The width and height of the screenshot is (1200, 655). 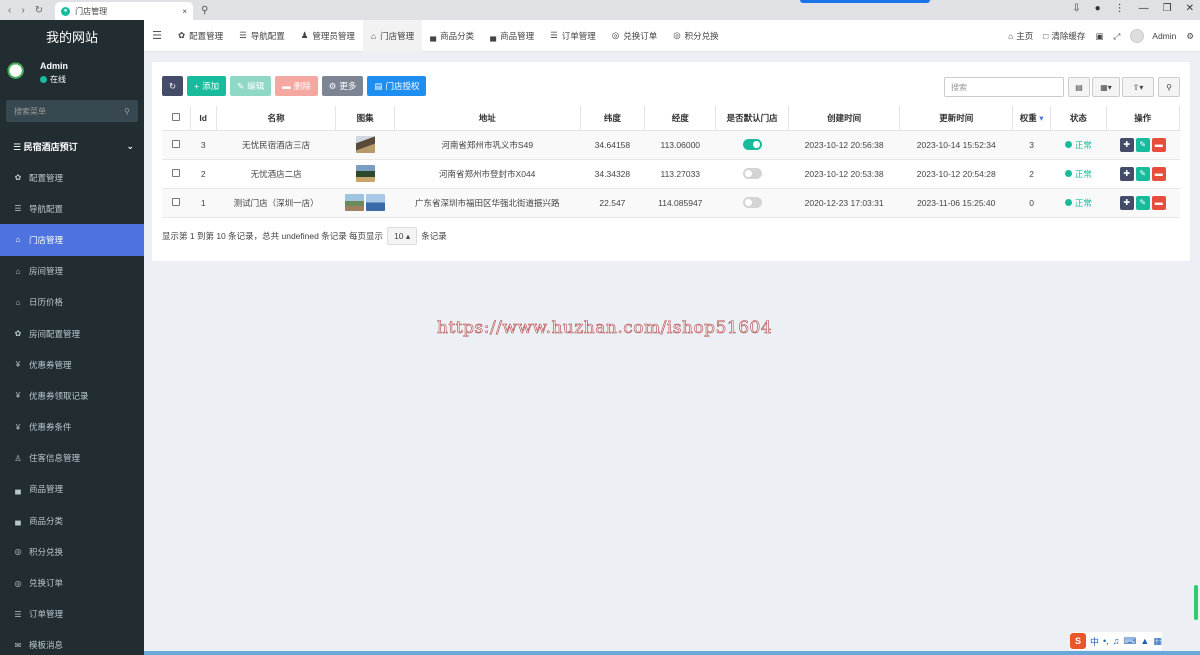 I want to click on card-icon: ▤, so click(x=378, y=85).